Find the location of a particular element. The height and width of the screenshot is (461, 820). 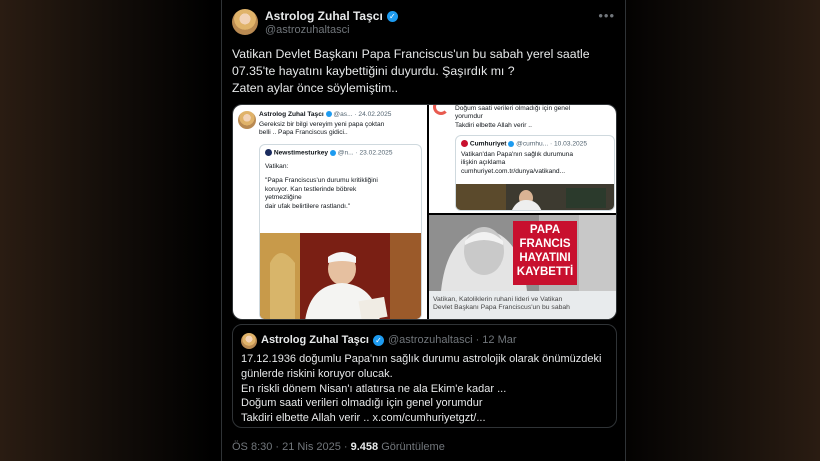

headline-text: PAPA FRANCIS HAYATINI KAYBETTİ is located at coordinates (545, 251).